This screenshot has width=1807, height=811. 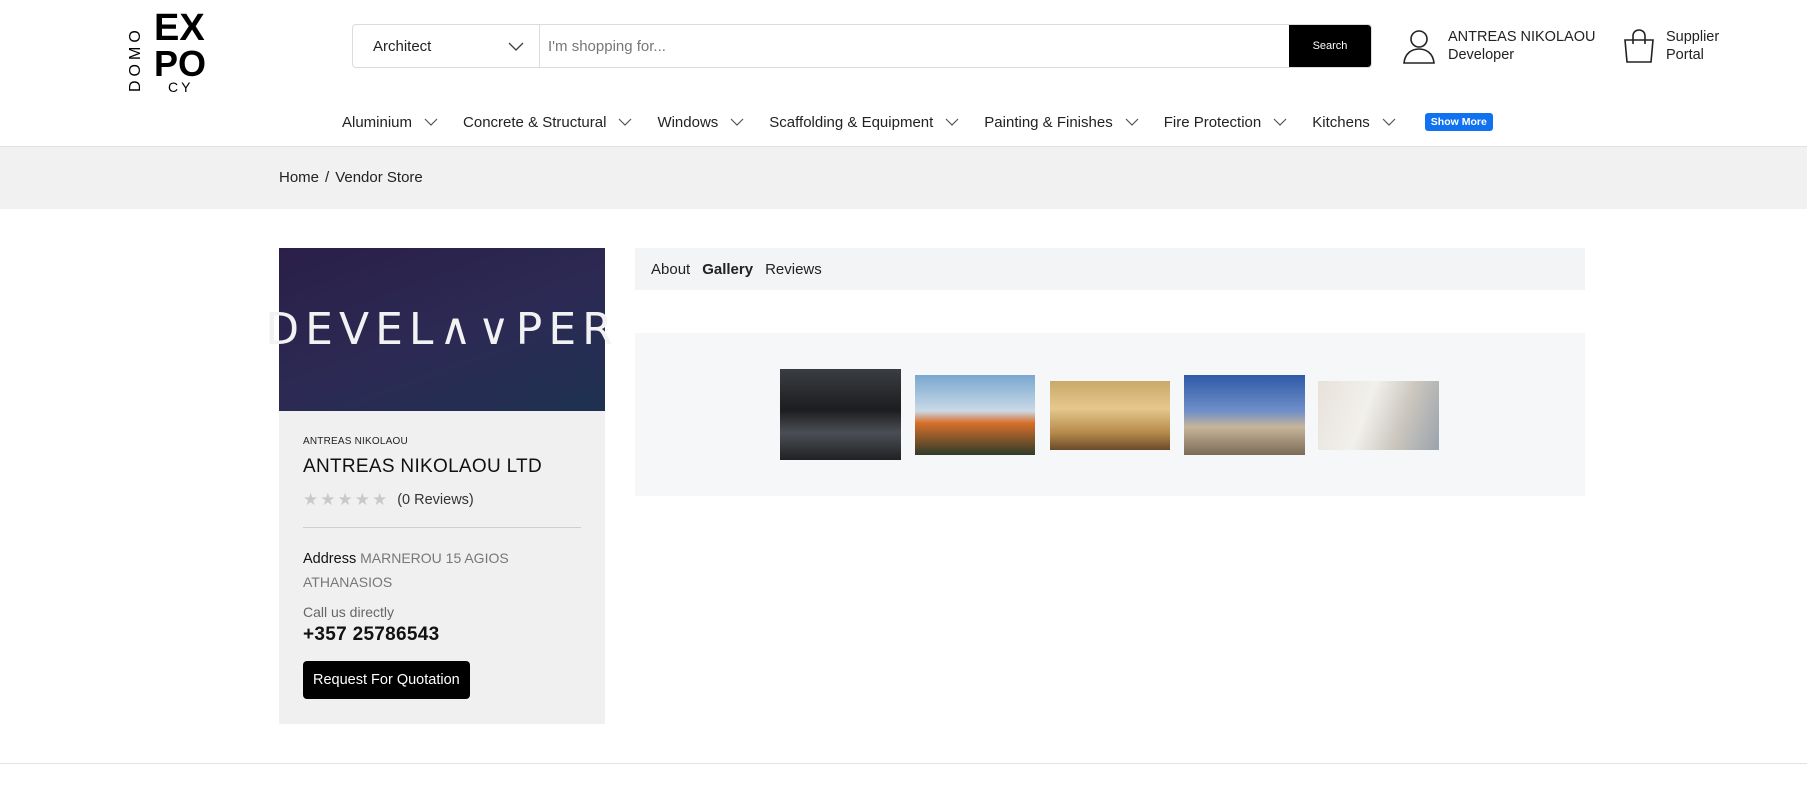 I want to click on site-logo: EX PO CY DOMO, so click(x=168, y=48).